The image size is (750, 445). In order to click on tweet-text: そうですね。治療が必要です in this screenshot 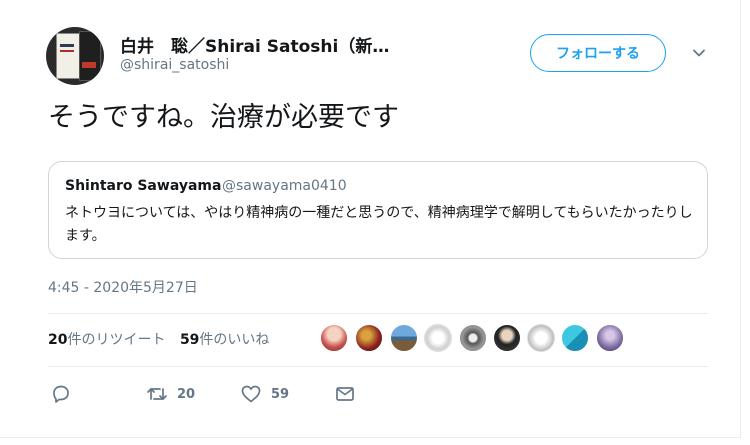, I will do `click(223, 117)`.